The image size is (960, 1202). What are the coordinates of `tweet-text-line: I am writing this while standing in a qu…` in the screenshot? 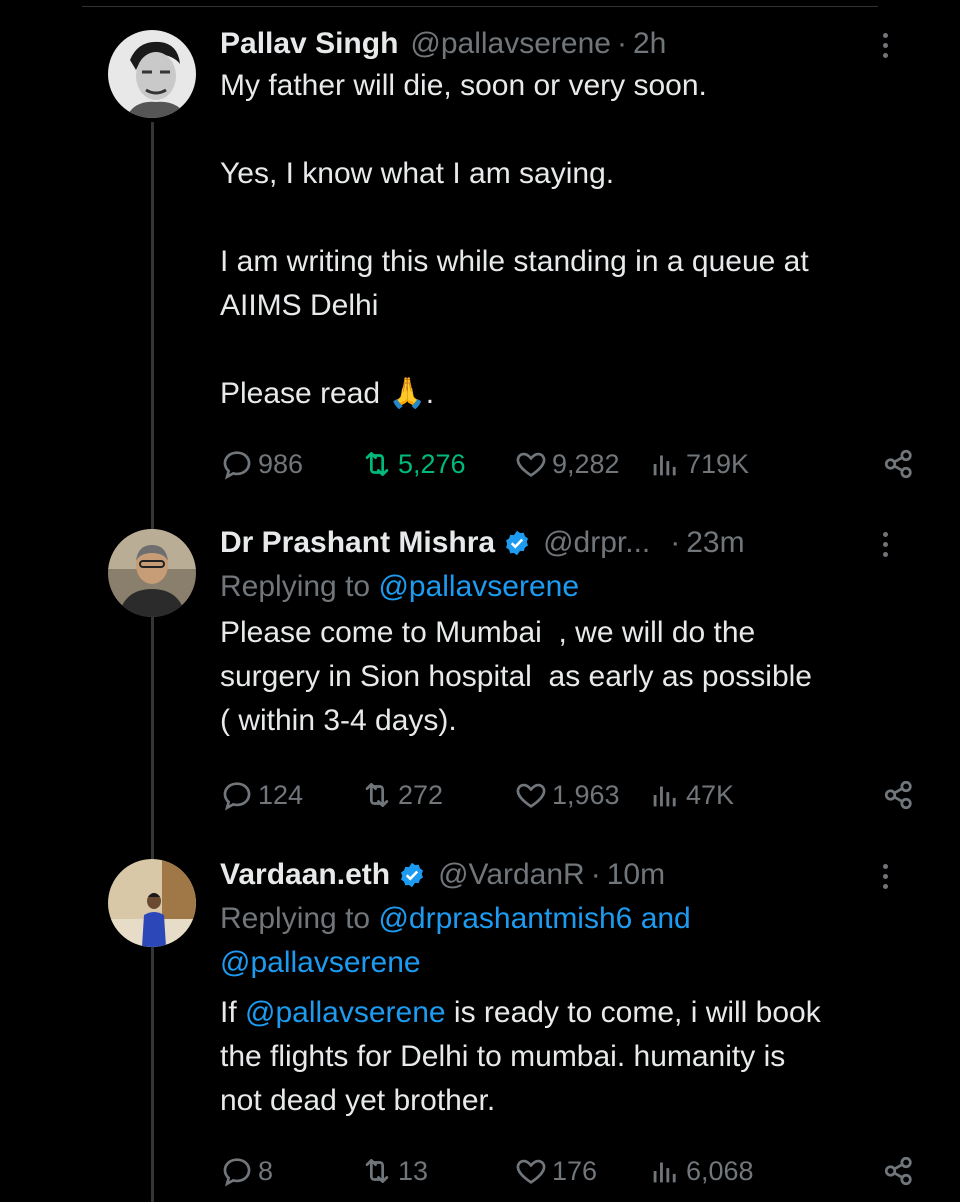 It's located at (514, 283).